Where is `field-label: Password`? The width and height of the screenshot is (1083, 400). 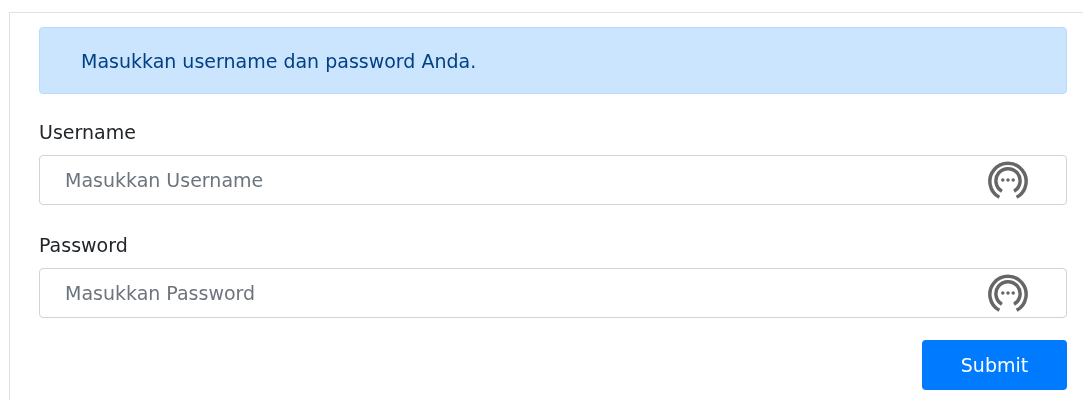
field-label: Password is located at coordinates (84, 245).